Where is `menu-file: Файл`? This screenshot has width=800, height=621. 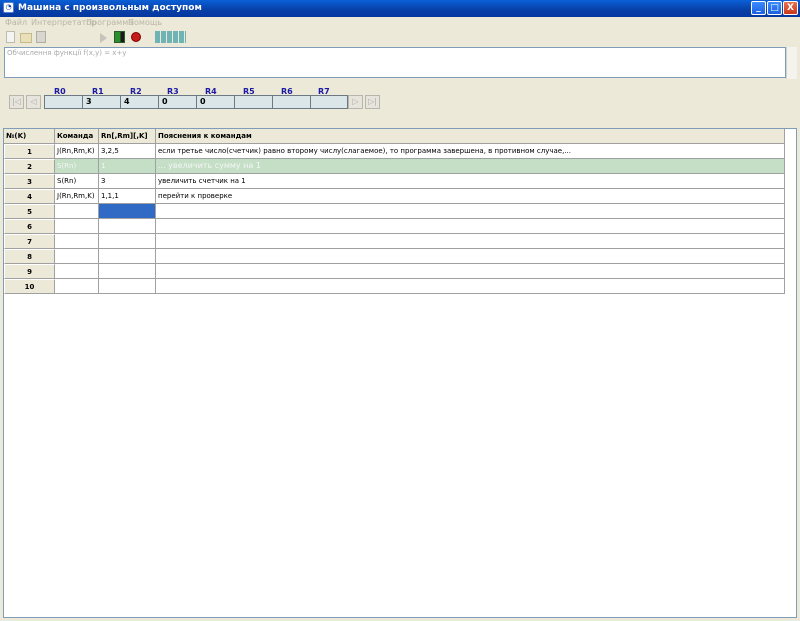 menu-file: Файл is located at coordinates (16, 22).